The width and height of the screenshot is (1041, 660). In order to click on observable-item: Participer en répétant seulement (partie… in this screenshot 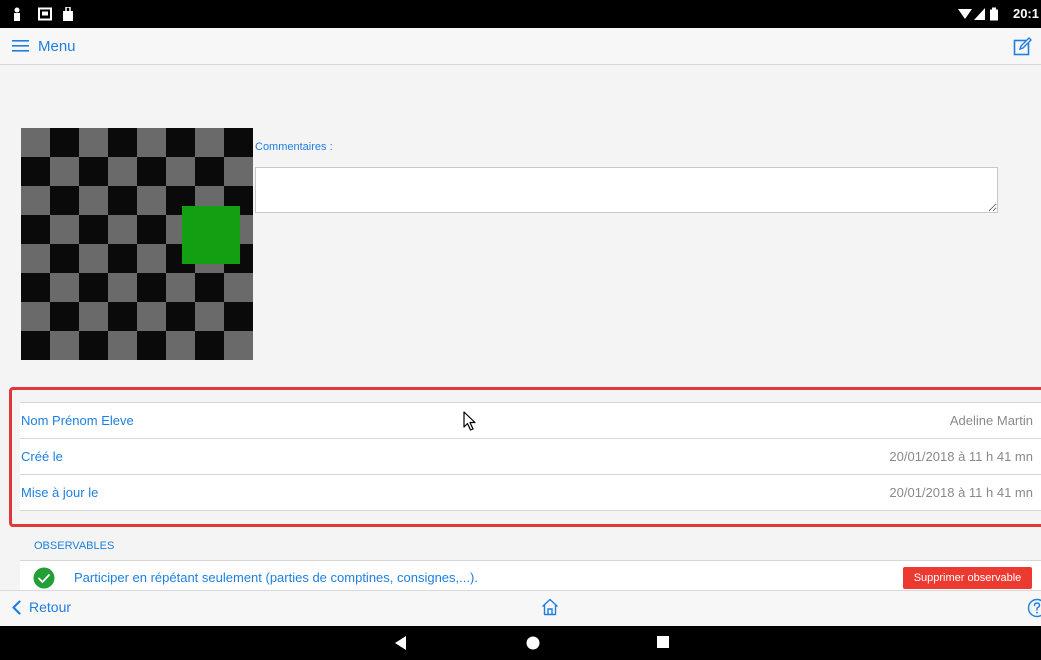, I will do `click(530, 575)`.